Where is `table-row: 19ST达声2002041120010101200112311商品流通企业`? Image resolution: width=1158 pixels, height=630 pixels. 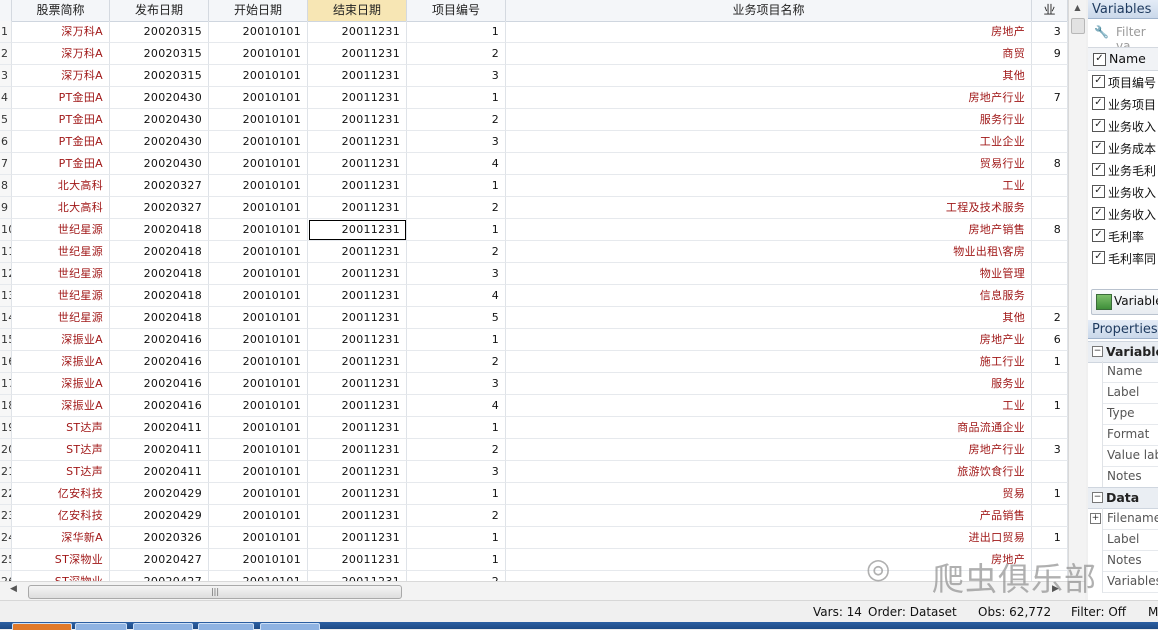
table-row: 19ST达声2002041120010101200112311商品流通企业 is located at coordinates (534, 428).